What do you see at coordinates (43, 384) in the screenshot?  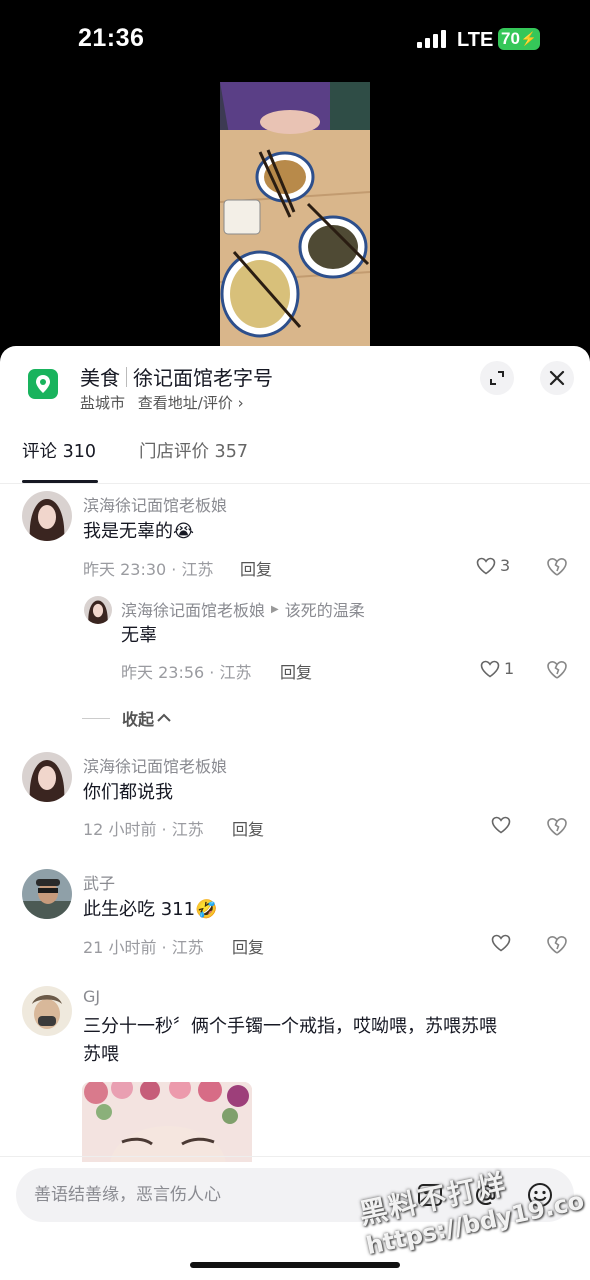 I see `location-pin-icon` at bounding box center [43, 384].